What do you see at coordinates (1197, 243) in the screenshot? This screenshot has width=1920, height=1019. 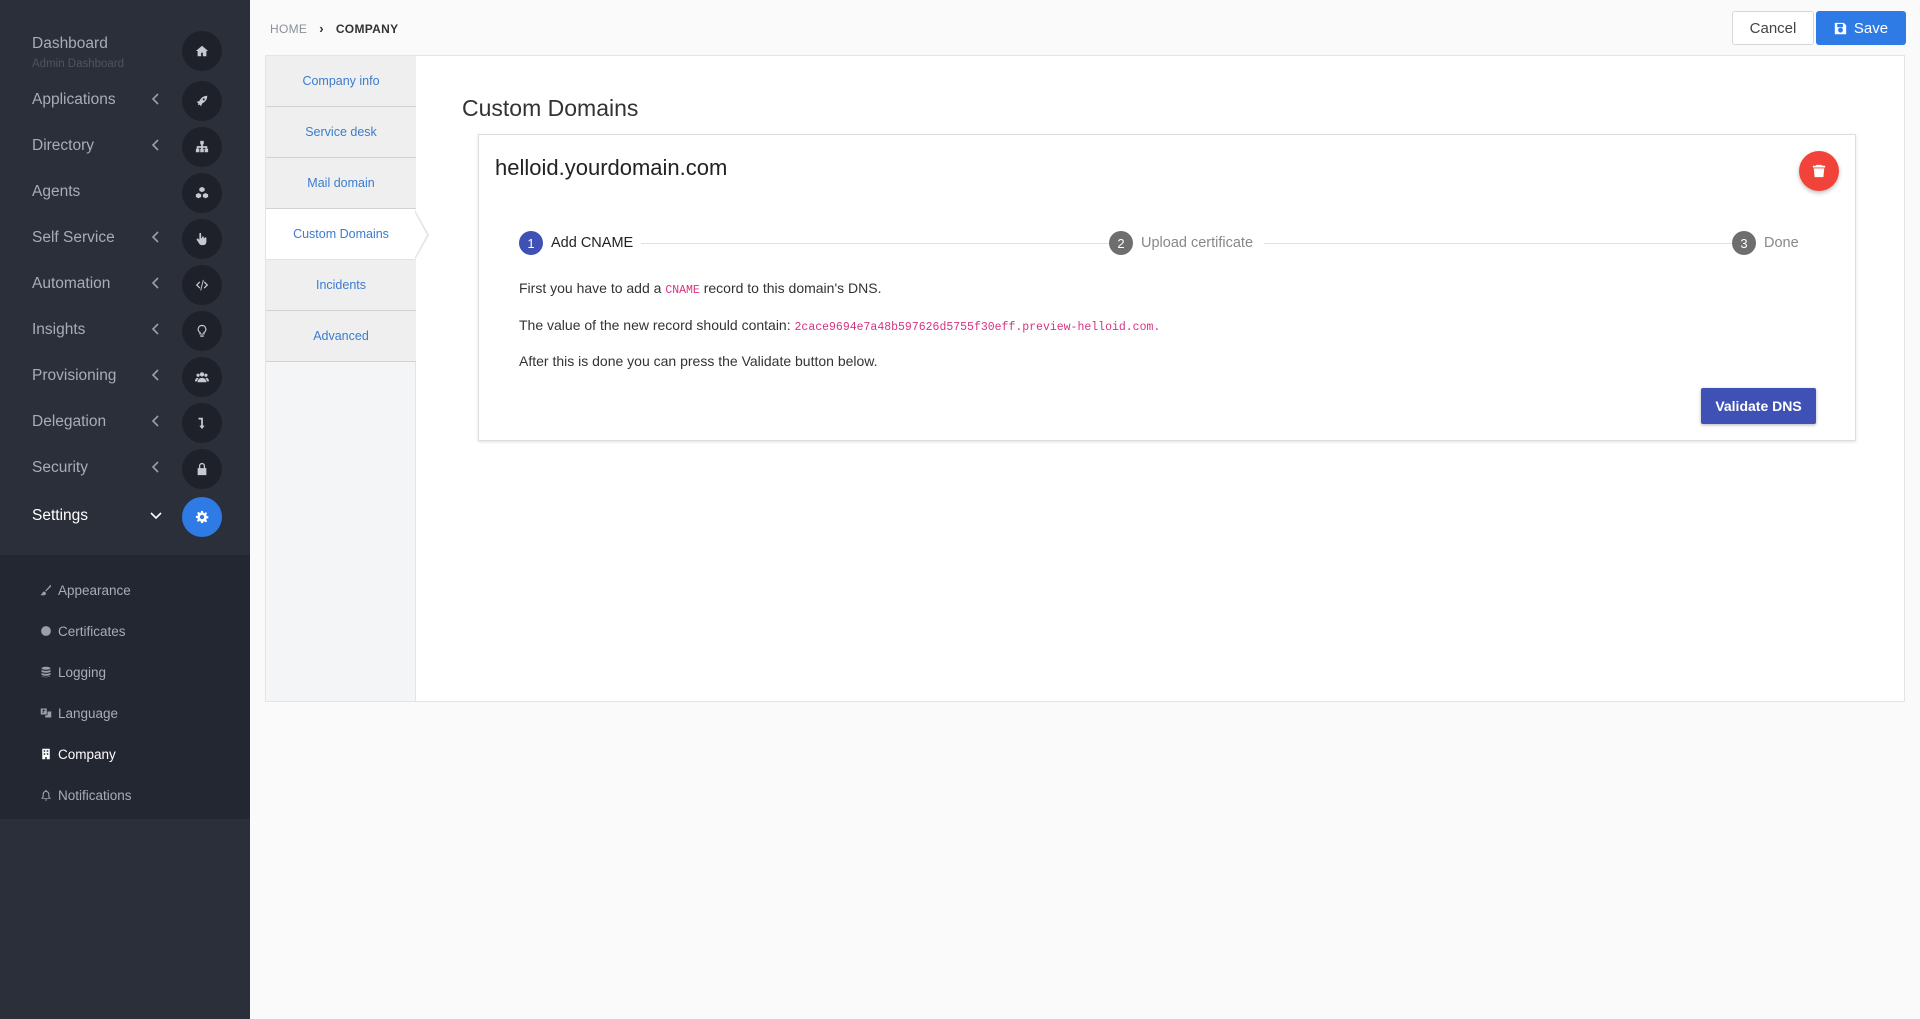 I see `step-label: Upload certificate` at bounding box center [1197, 243].